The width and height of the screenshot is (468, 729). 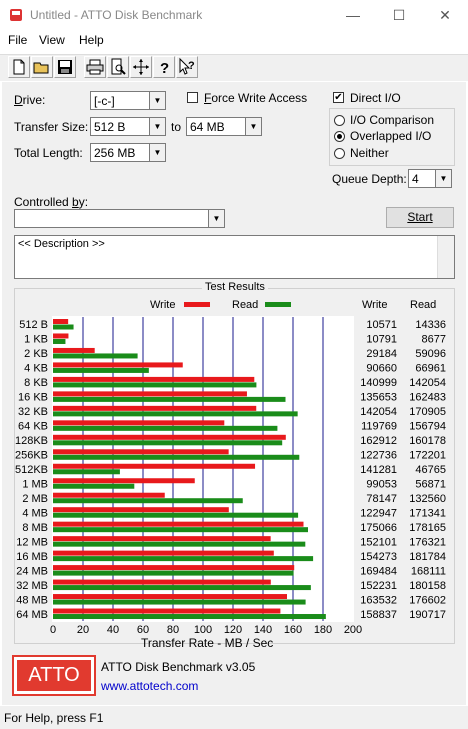 What do you see at coordinates (427, 412) in the screenshot?
I see `read-value-label: 170905` at bounding box center [427, 412].